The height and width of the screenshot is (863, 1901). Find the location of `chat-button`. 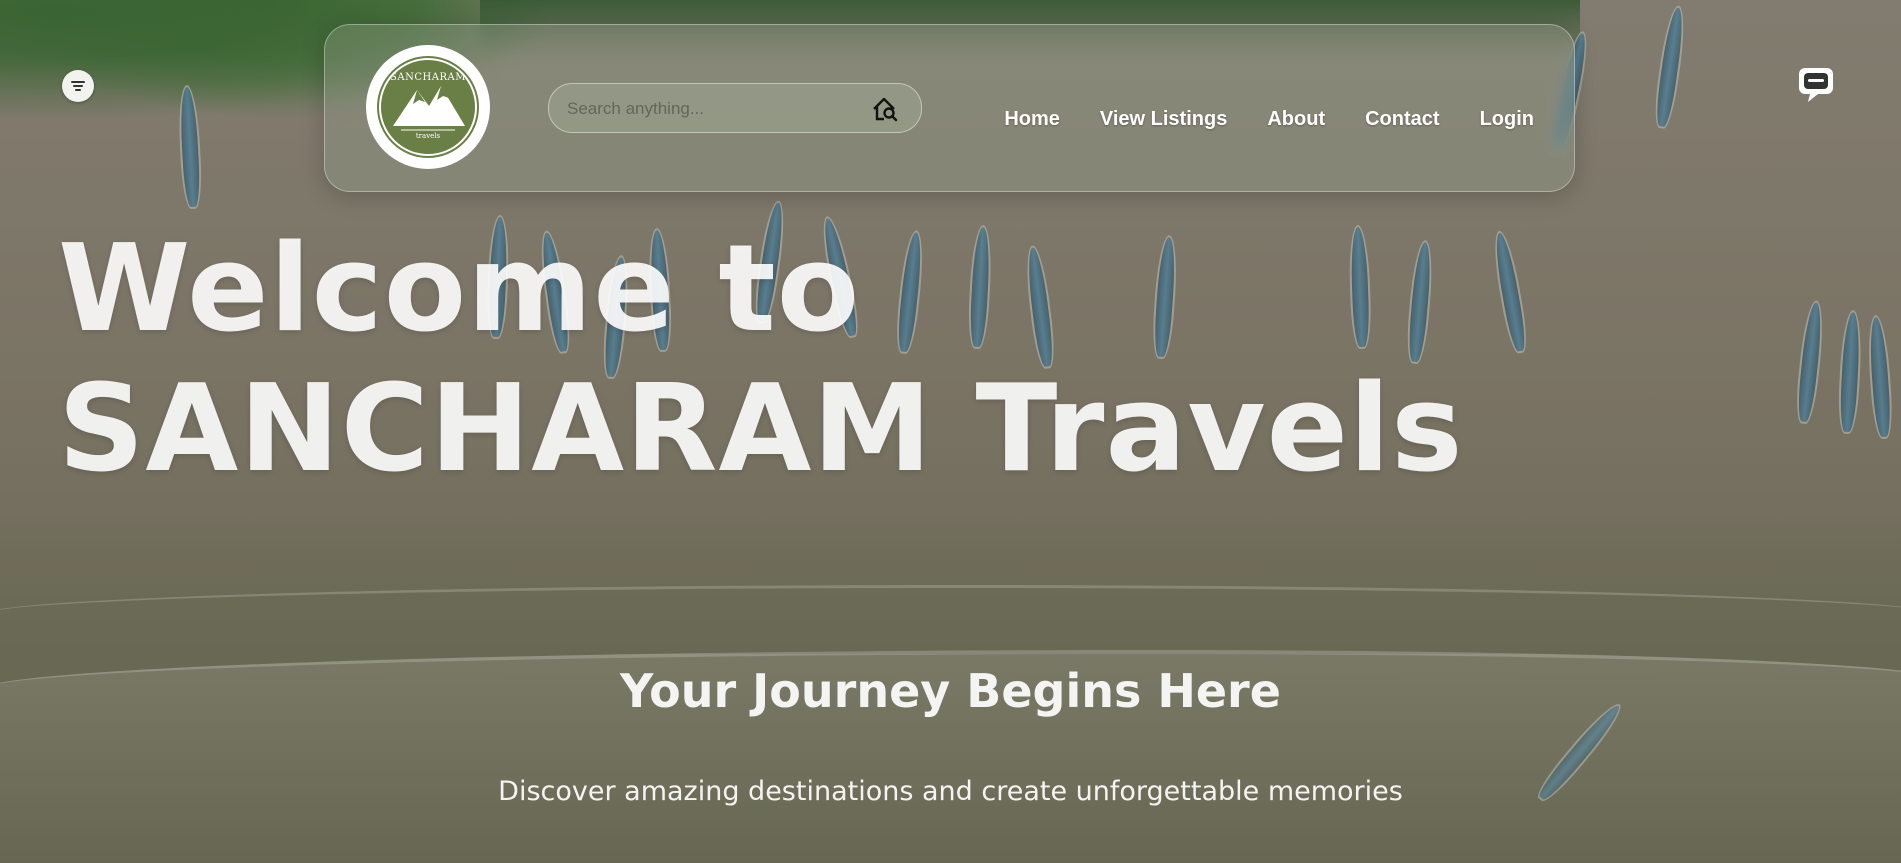

chat-button is located at coordinates (1816, 85).